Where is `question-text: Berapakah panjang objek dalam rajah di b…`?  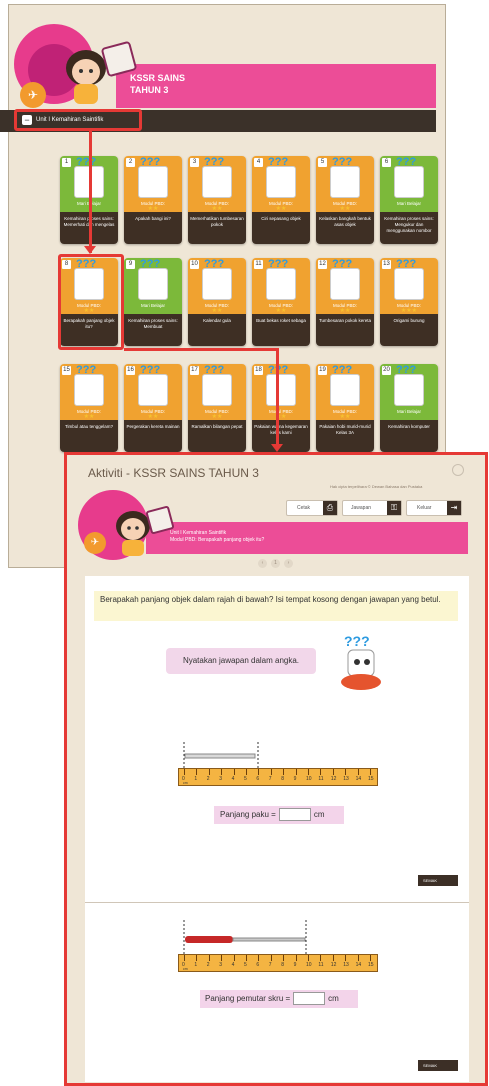
question-text: Berapakah panjang objek dalam rajah di b… is located at coordinates (276, 606).